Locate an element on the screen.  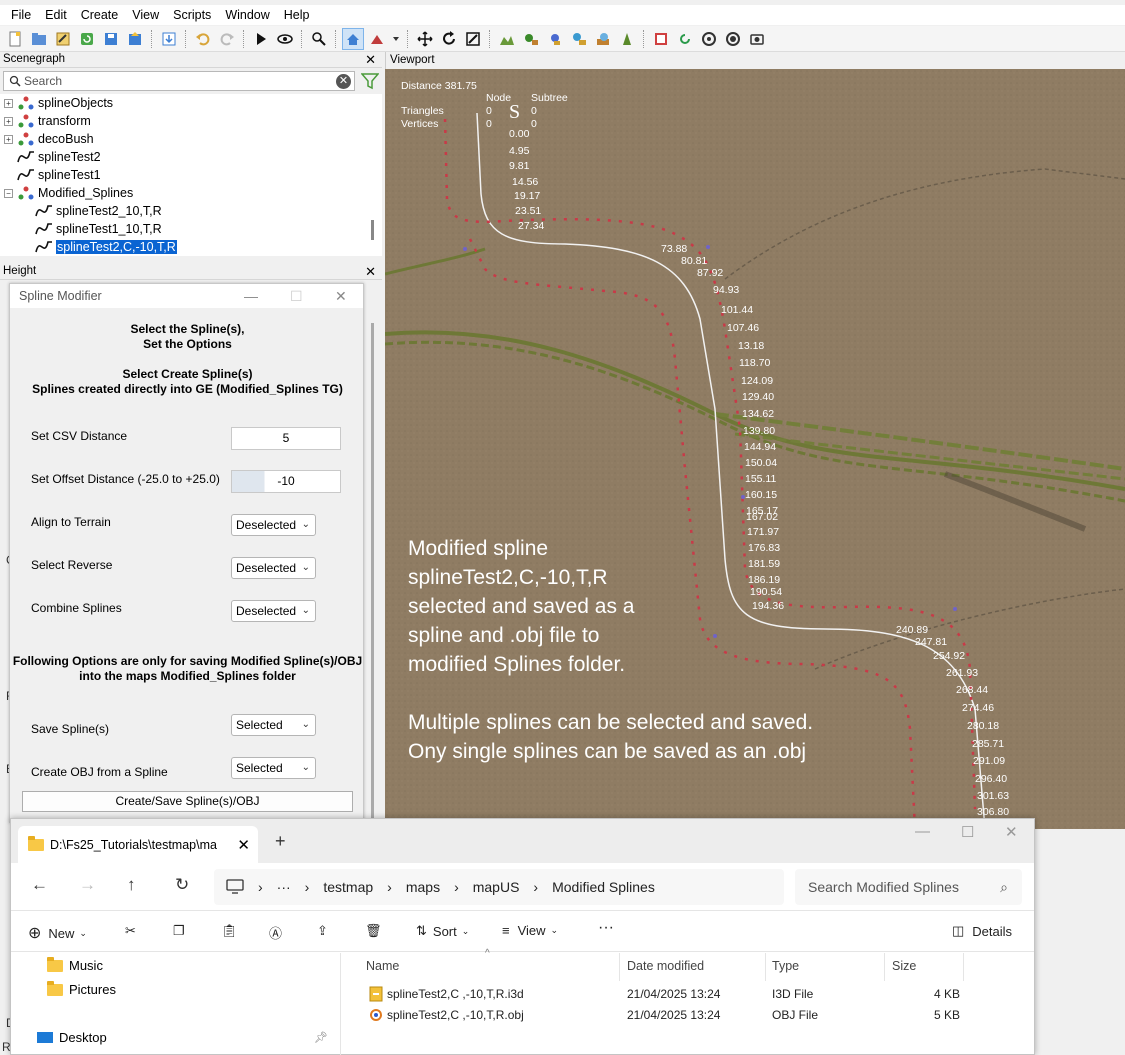
tree-item: + decoBush is located at coordinates (49, 139).